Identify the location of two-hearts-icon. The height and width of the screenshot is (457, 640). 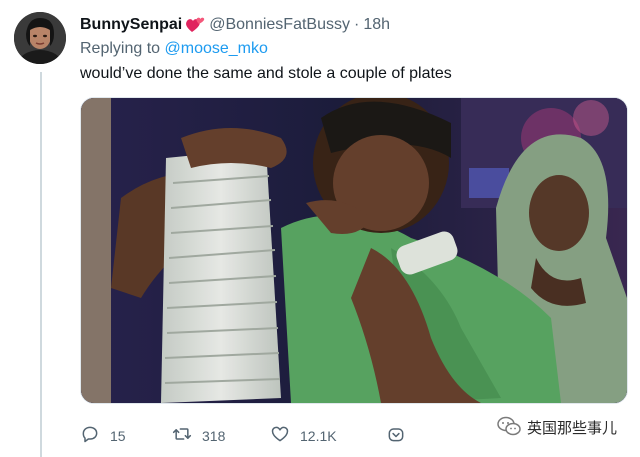
(195, 25).